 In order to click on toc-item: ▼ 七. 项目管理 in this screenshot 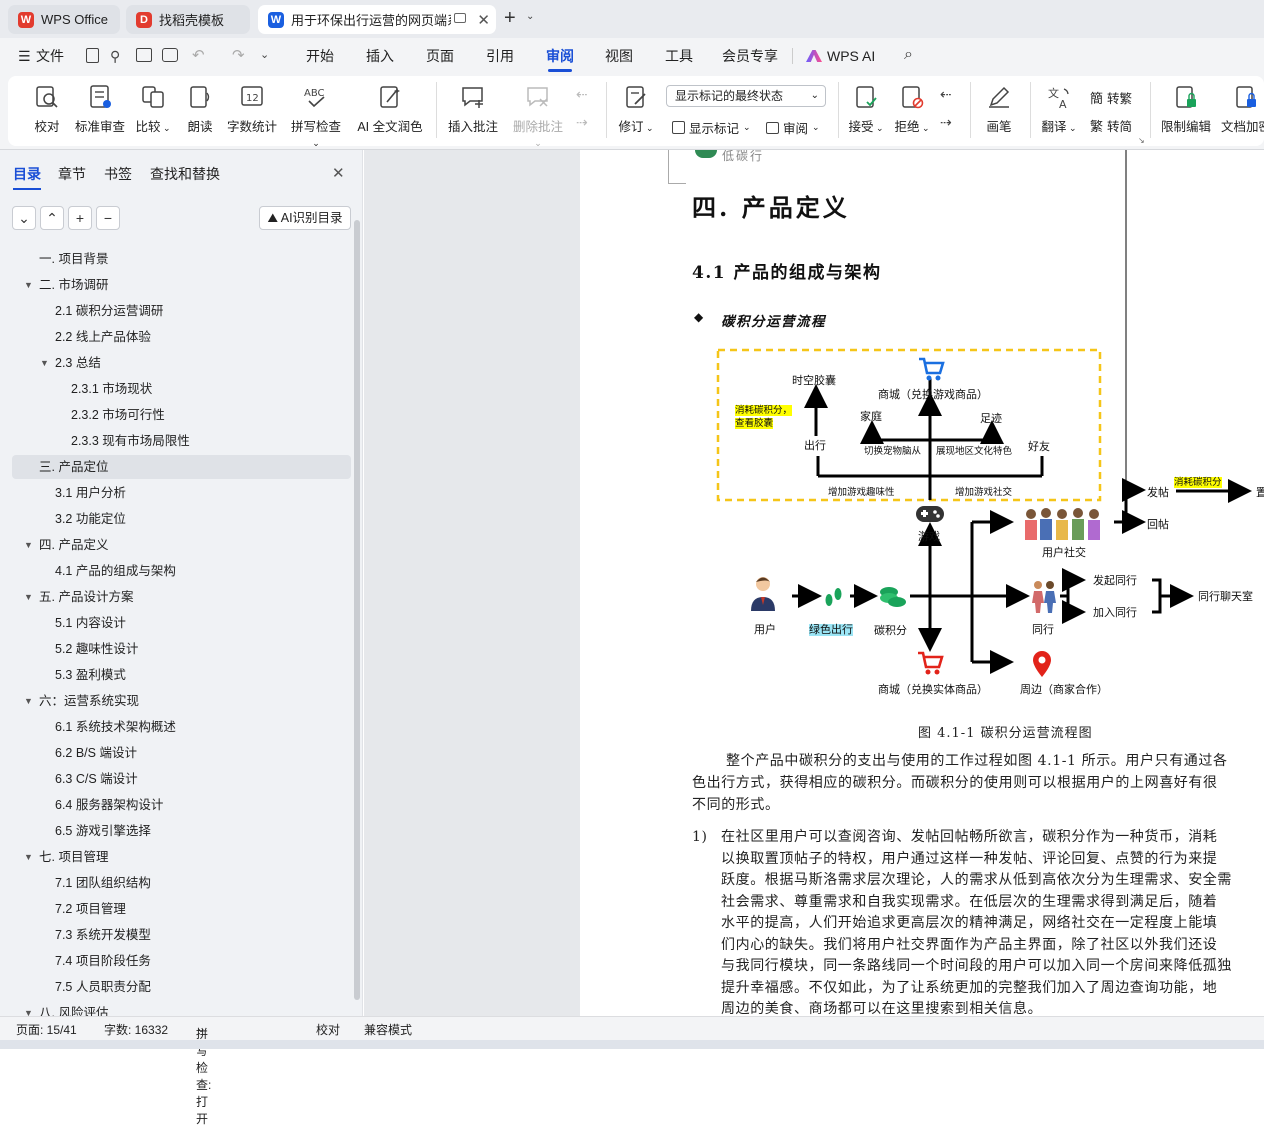, I will do `click(66, 857)`.